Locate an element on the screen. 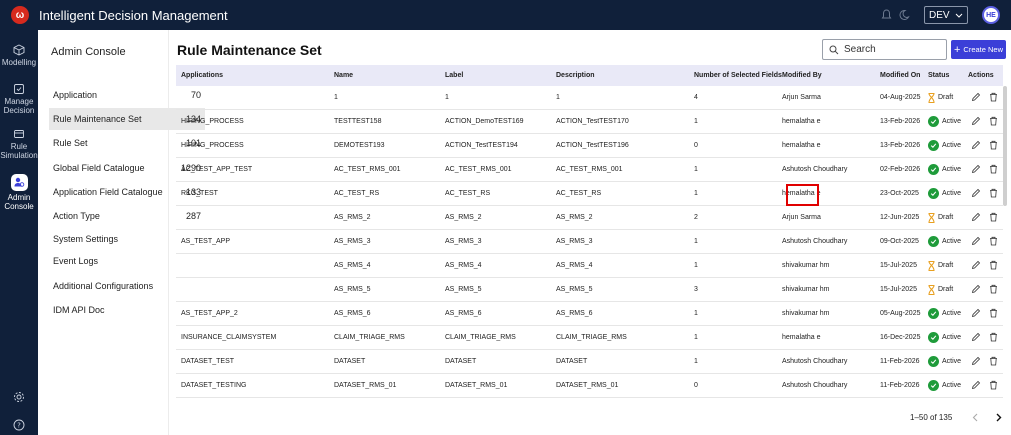 This screenshot has width=1011, height=435. table-cell: CLAIM_TRIAGE_RMS is located at coordinates (369, 337).